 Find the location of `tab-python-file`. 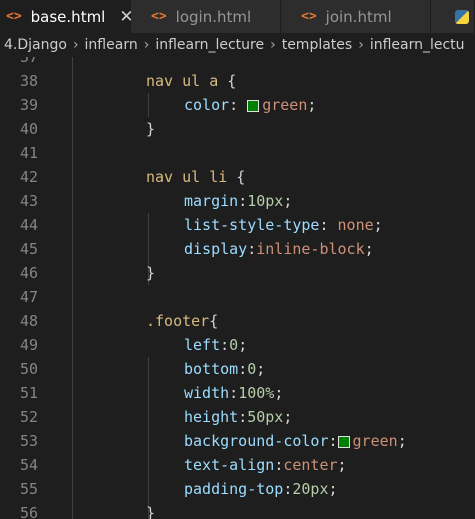

tab-python-file is located at coordinates (453, 16).